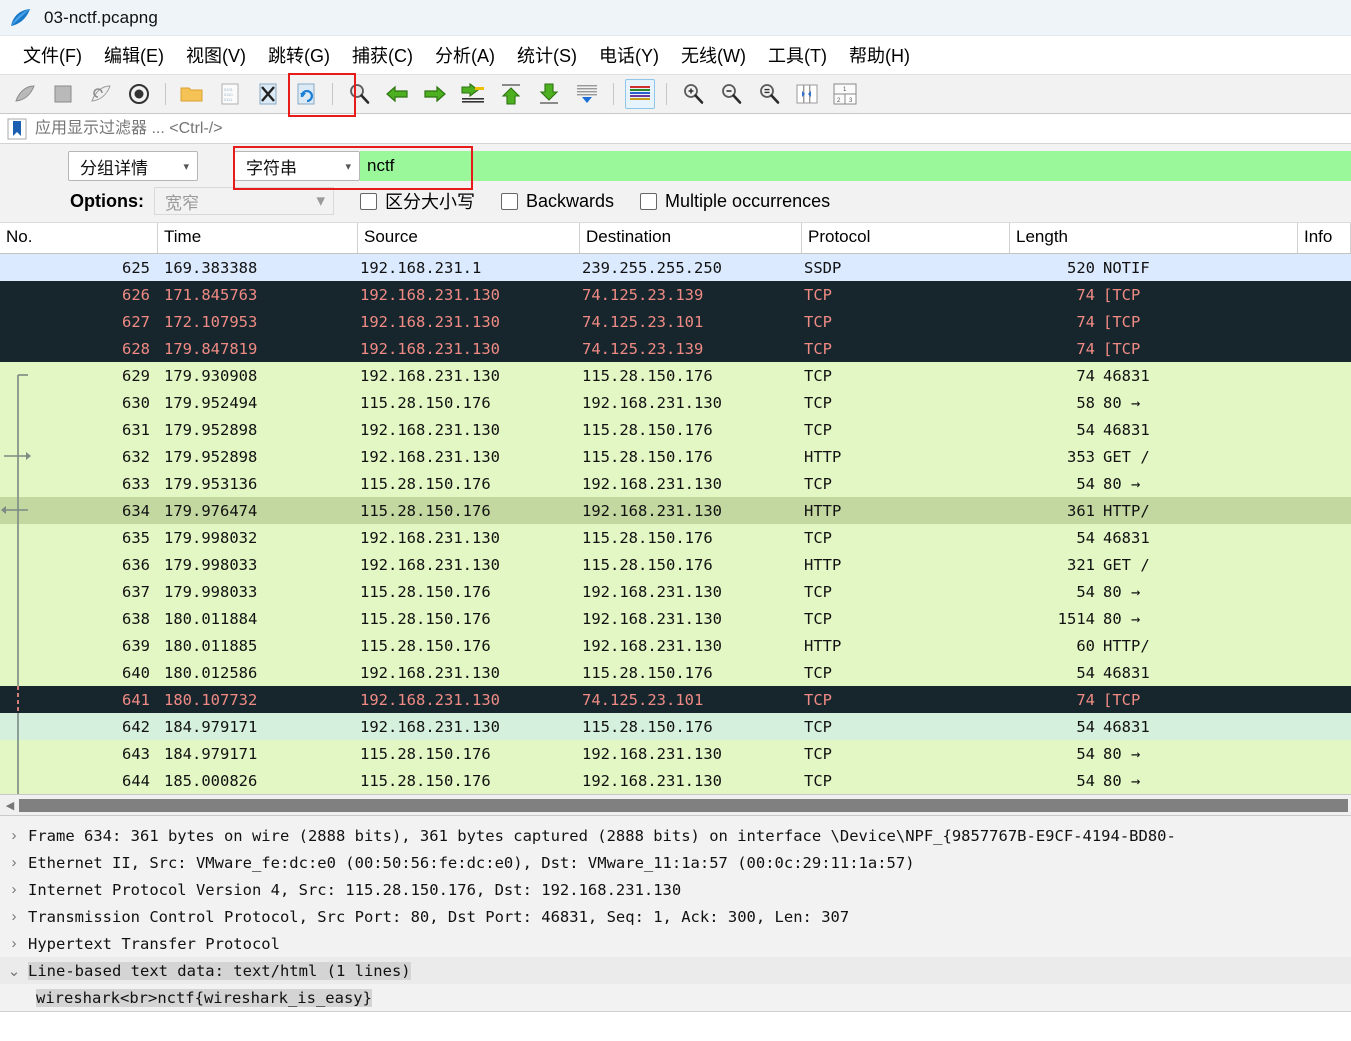 Image resolution: width=1351 pixels, height=1041 pixels. What do you see at coordinates (1324, 238) in the screenshot?
I see `column-header-info: Info` at bounding box center [1324, 238].